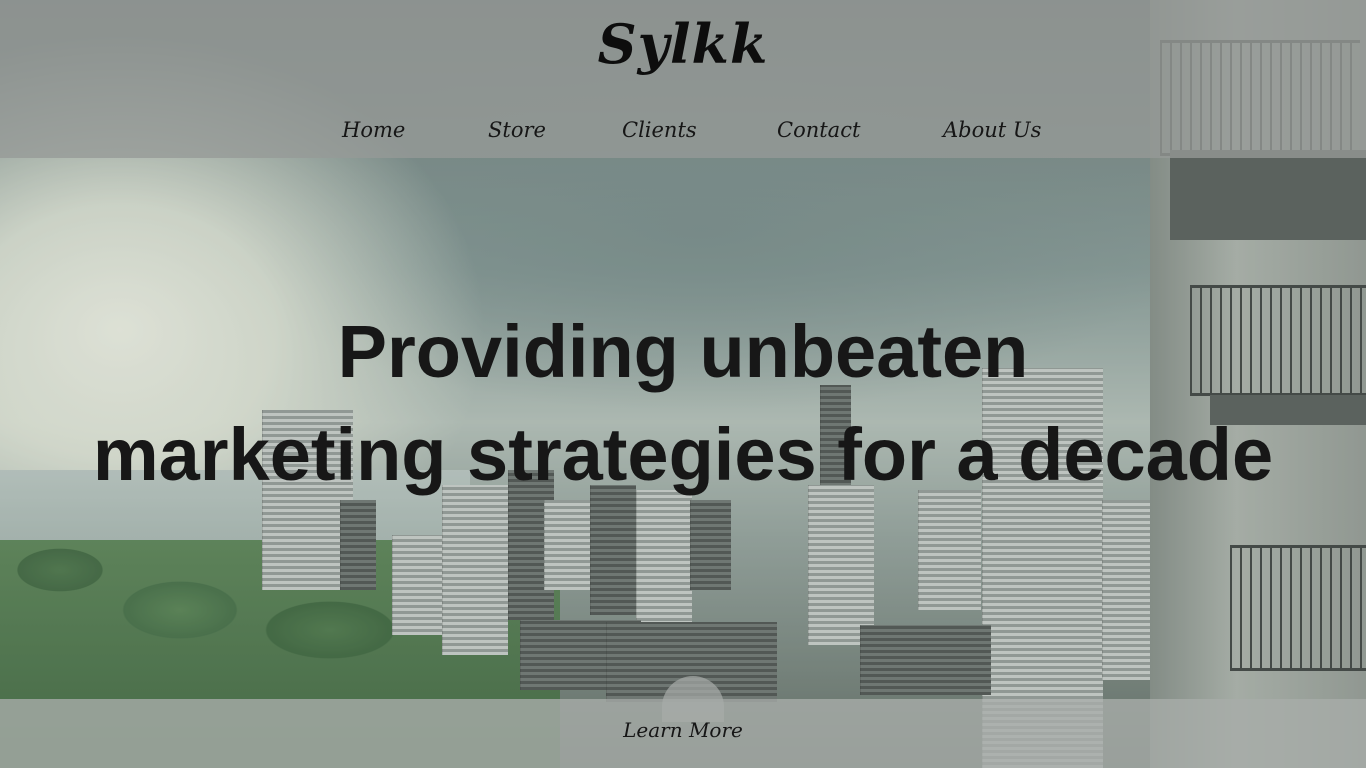  Describe the element at coordinates (818, 130) in the screenshot. I see `nav-item-contact: Contact` at that location.